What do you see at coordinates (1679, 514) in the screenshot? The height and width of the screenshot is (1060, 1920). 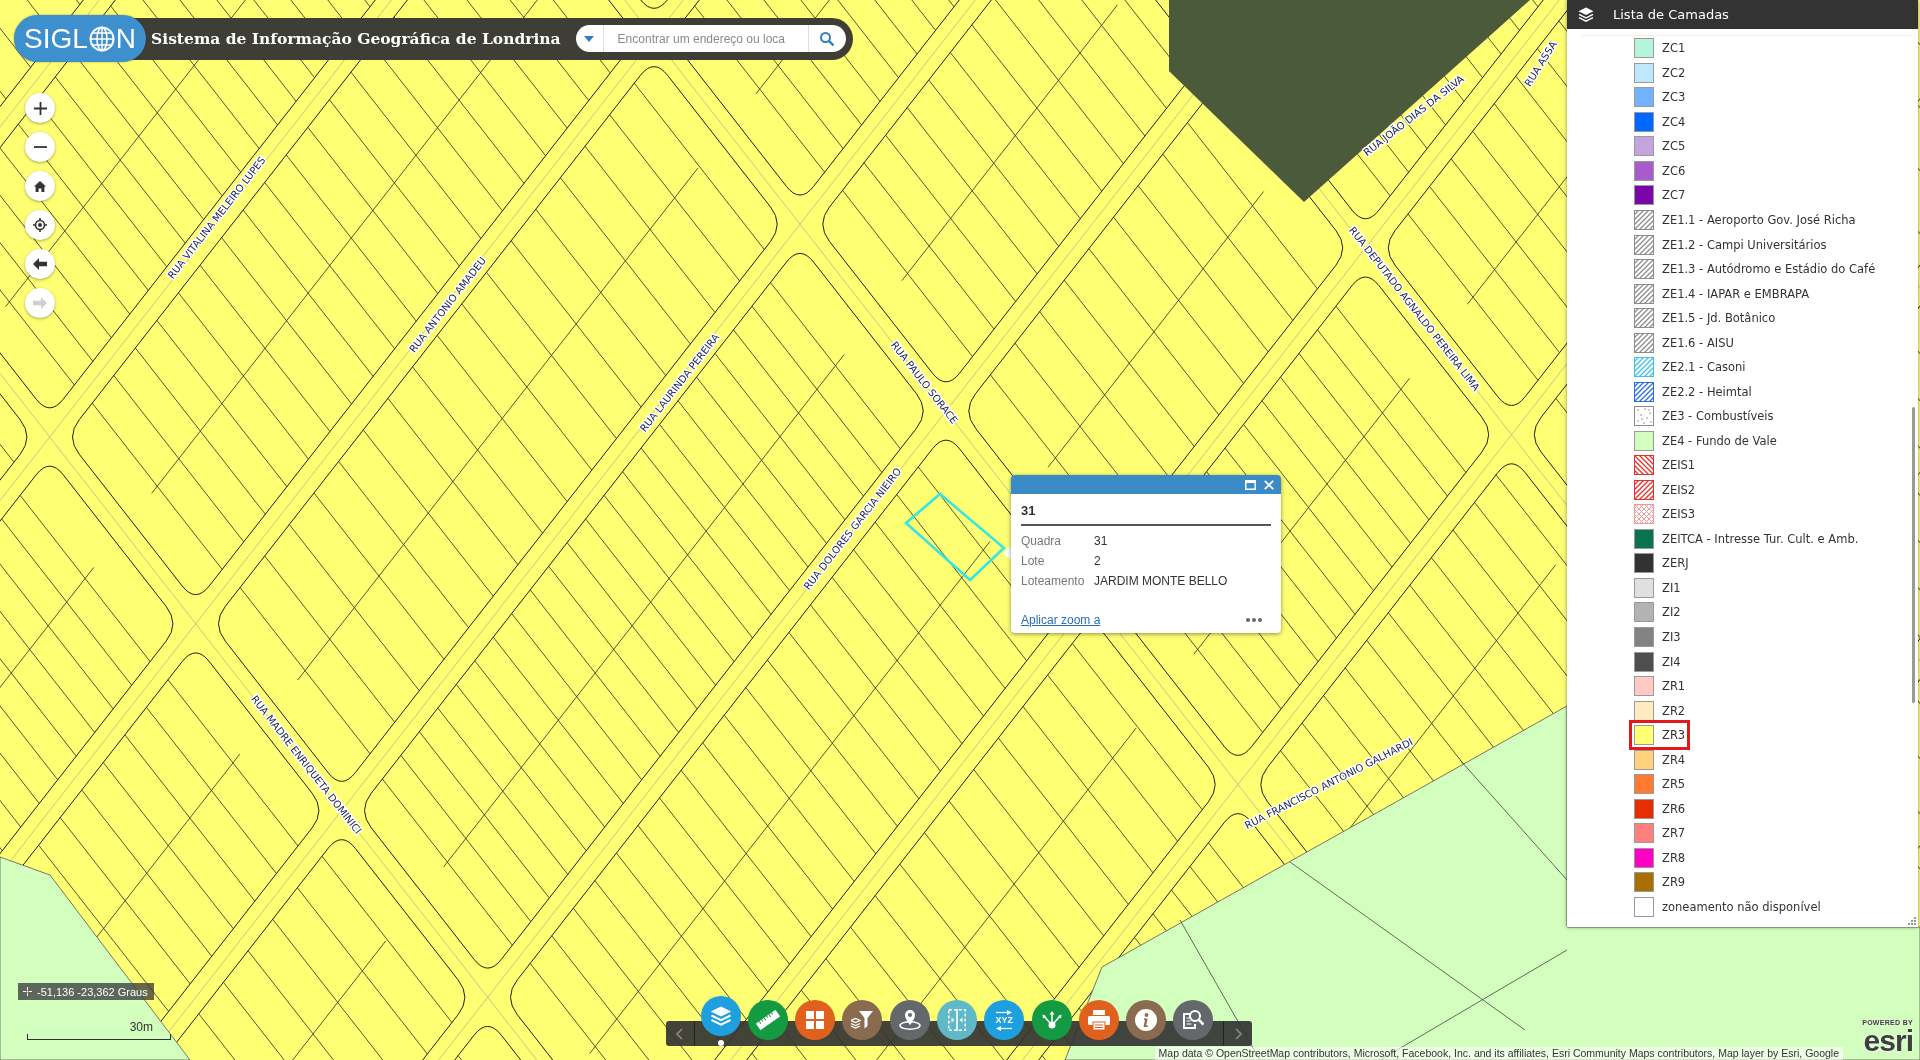 I see `legend-label: ZEIS3` at bounding box center [1679, 514].